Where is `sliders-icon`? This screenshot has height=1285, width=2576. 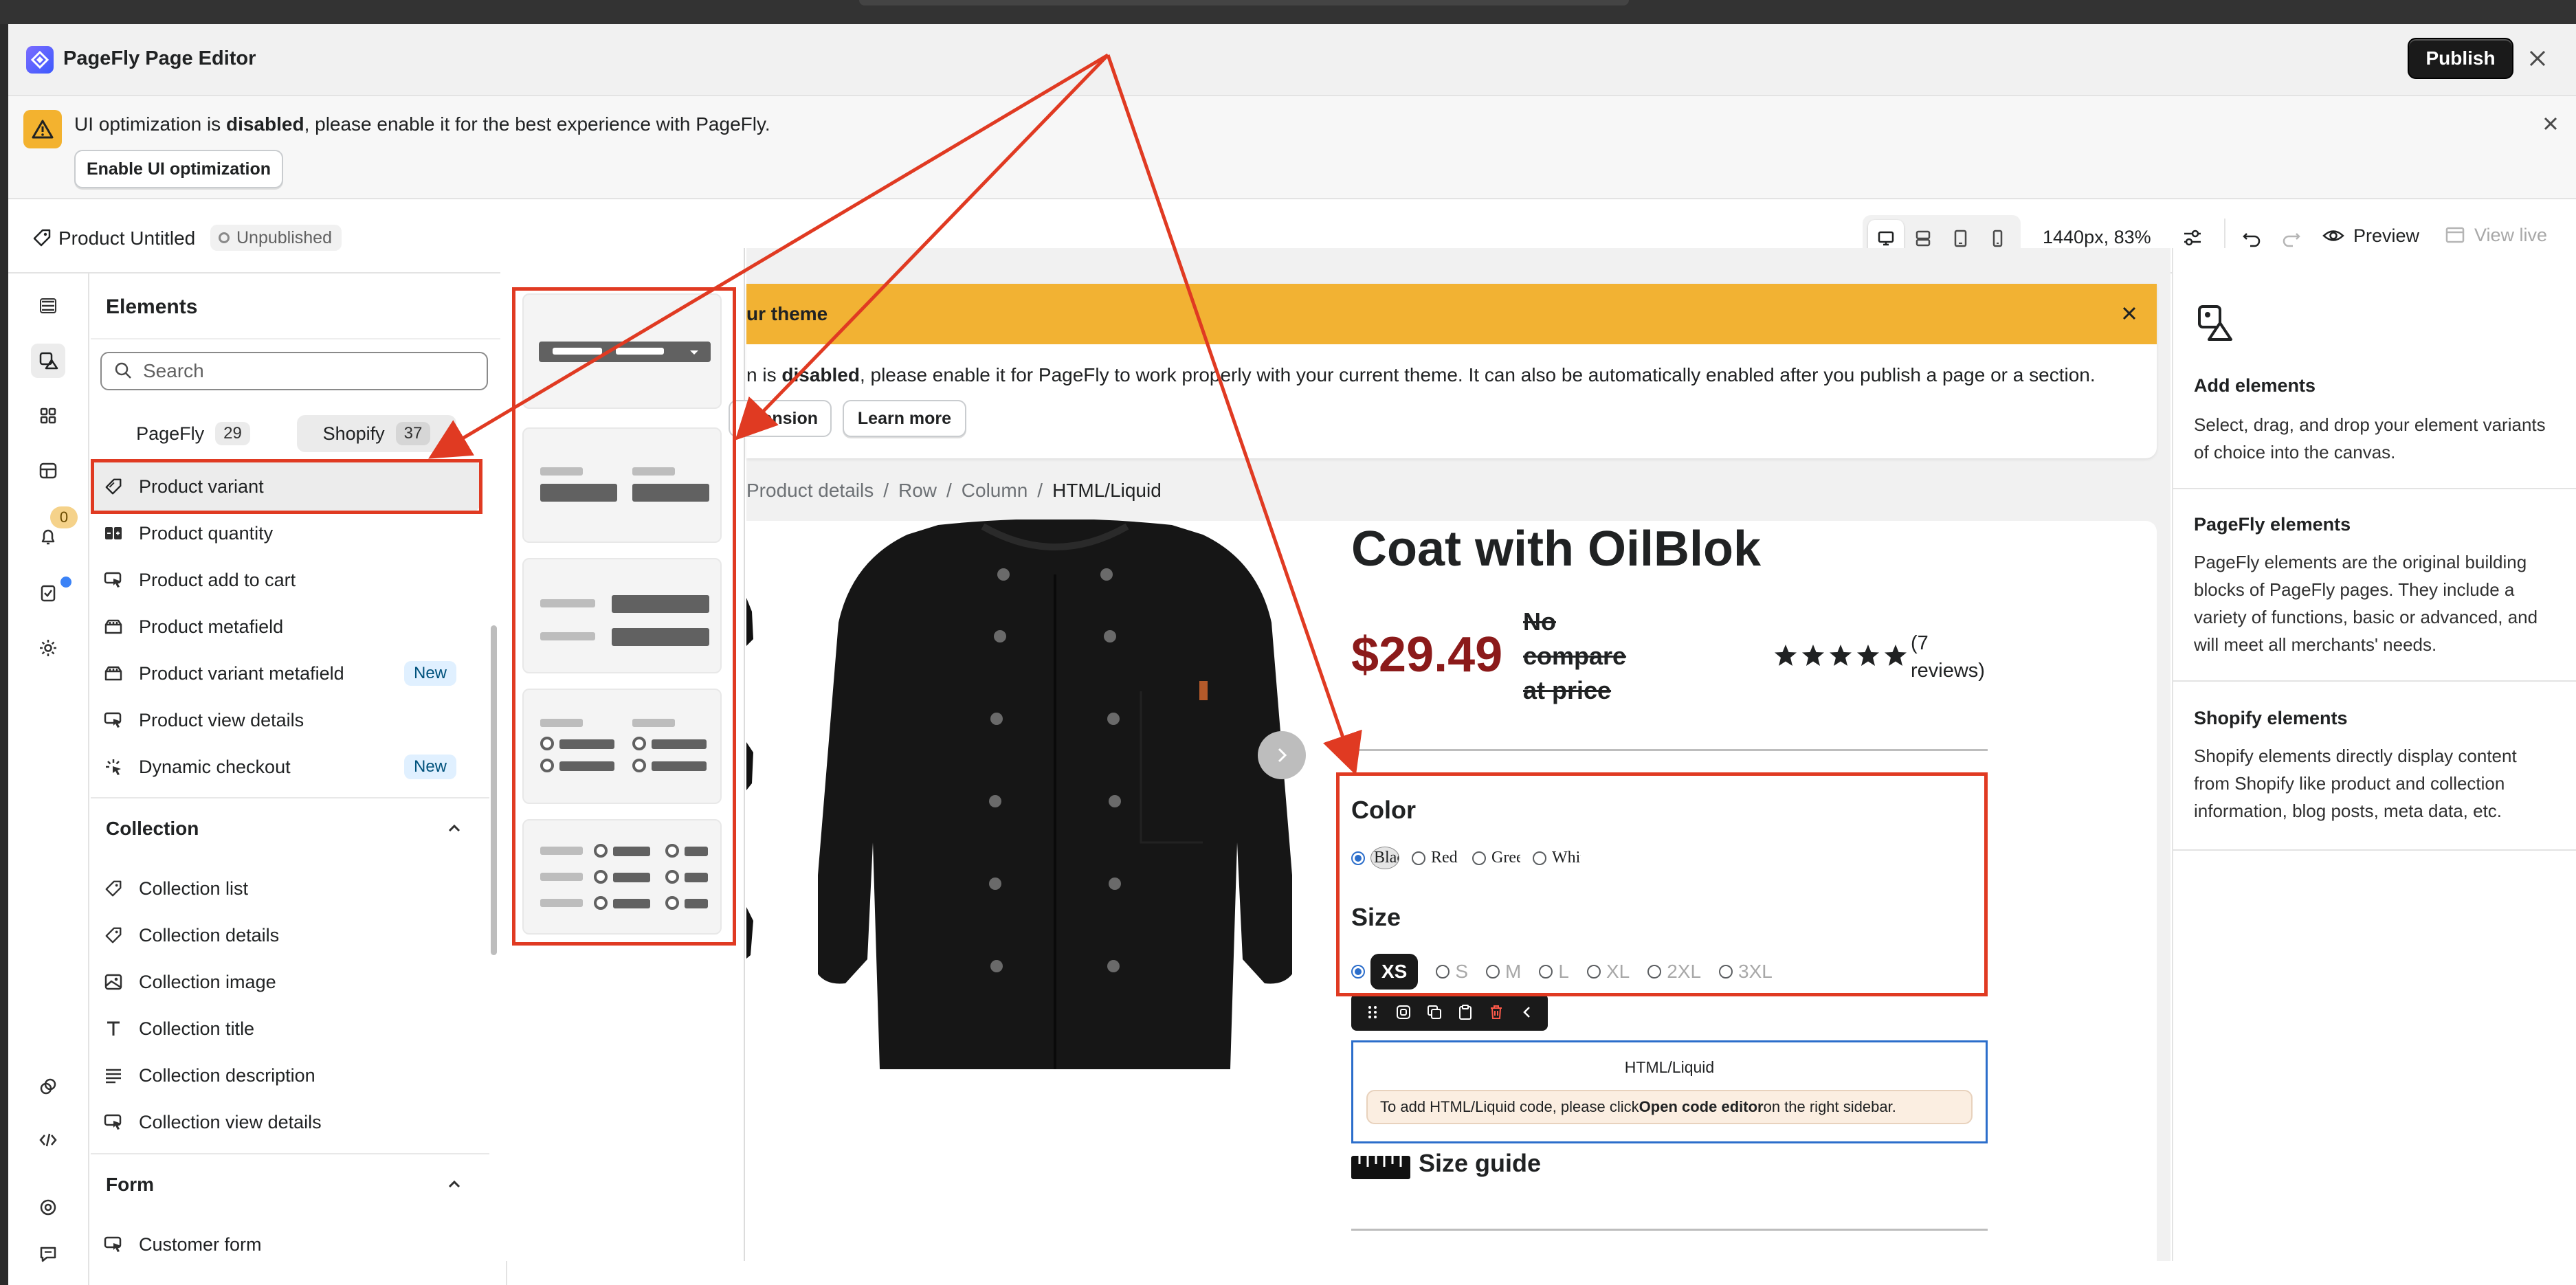 sliders-icon is located at coordinates (2192, 237).